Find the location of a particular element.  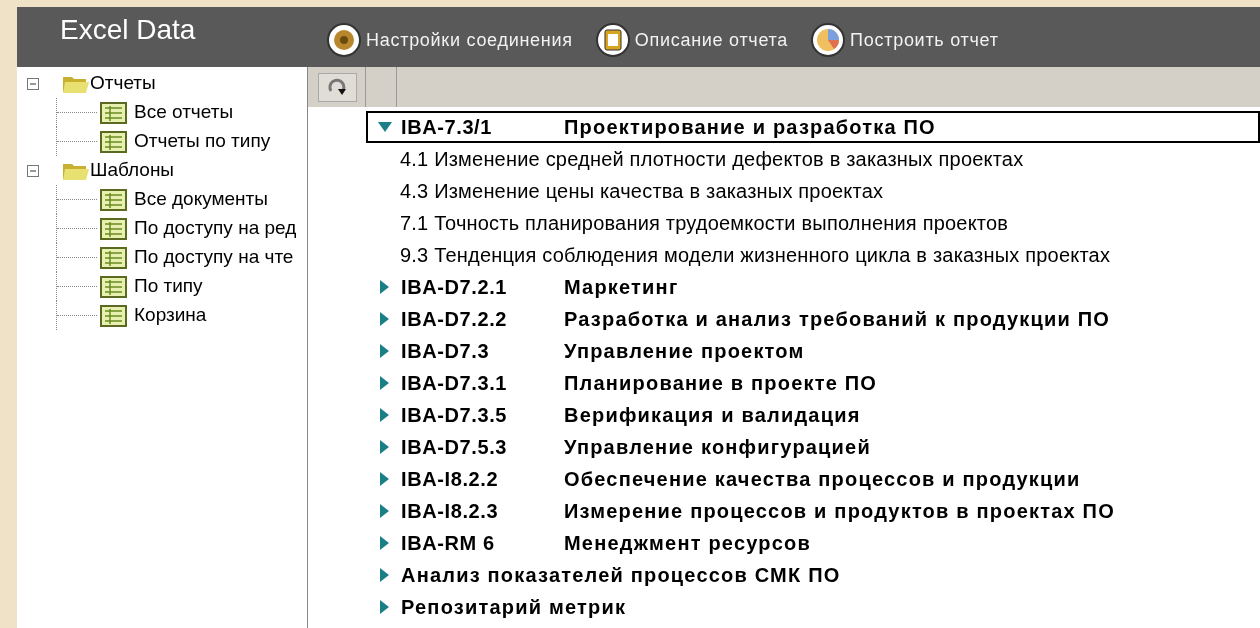

group-title: Планирование в проекте ПО is located at coordinates (721, 383).